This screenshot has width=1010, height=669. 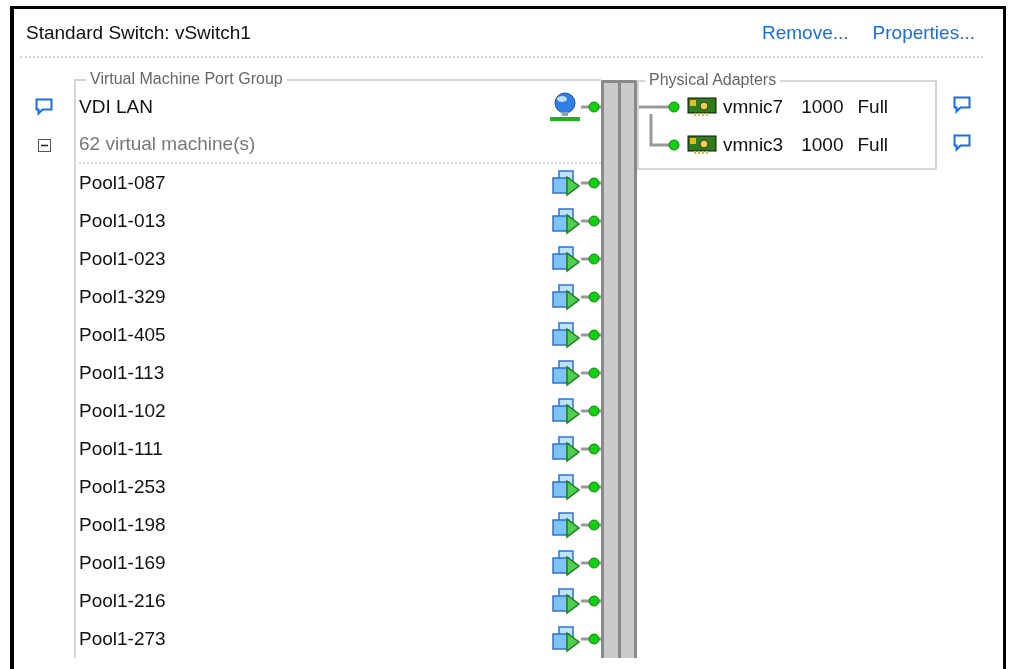 What do you see at coordinates (565, 107) in the screenshot?
I see `network-globe-icon` at bounding box center [565, 107].